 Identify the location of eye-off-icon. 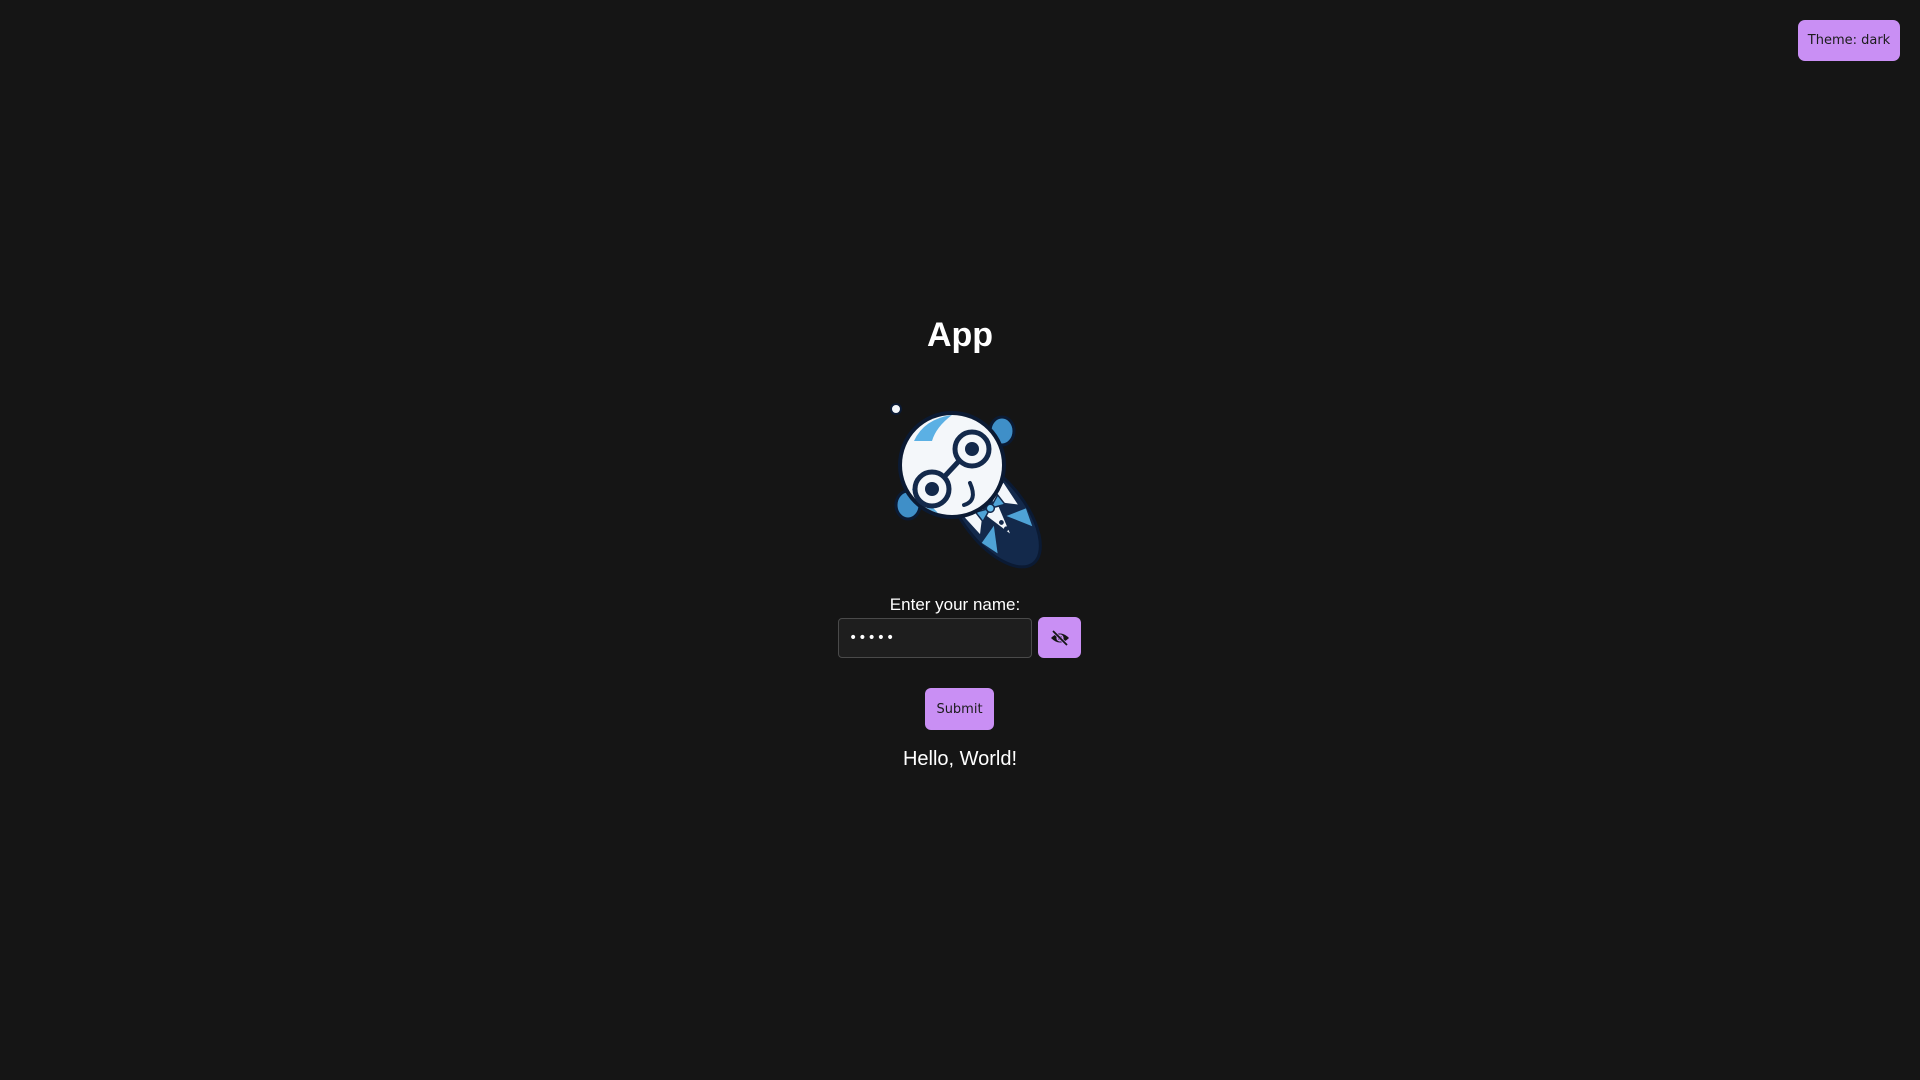
(1059, 637).